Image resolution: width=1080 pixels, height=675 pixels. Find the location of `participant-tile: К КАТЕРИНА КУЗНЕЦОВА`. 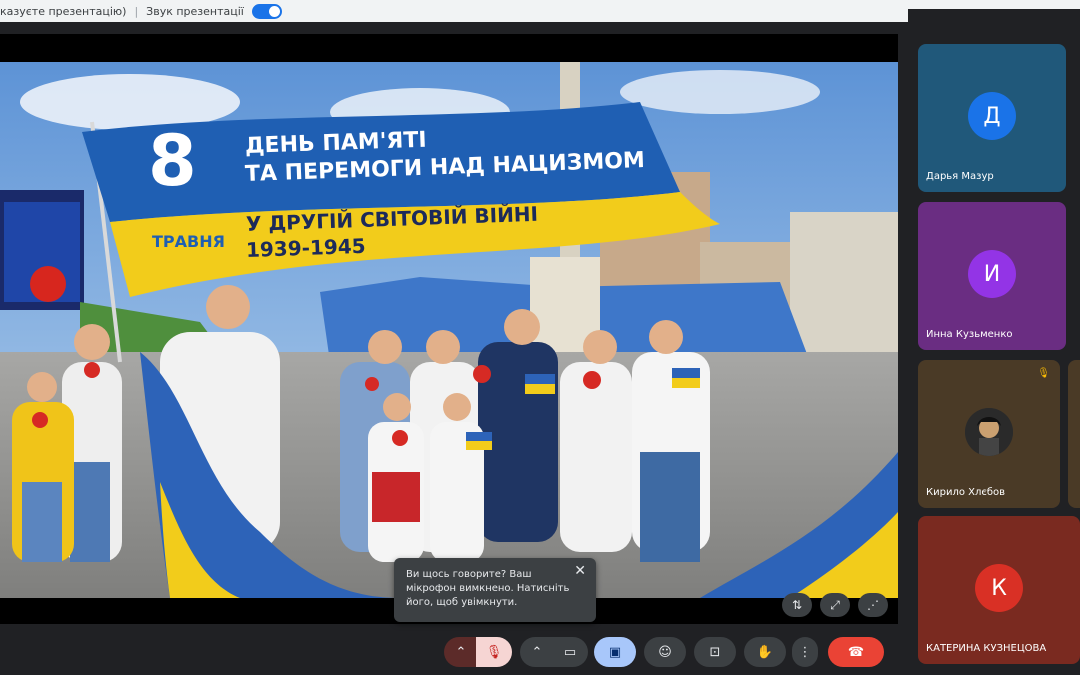

participant-tile: К КАТЕРИНА КУЗНЕЦОВА is located at coordinates (999, 590).